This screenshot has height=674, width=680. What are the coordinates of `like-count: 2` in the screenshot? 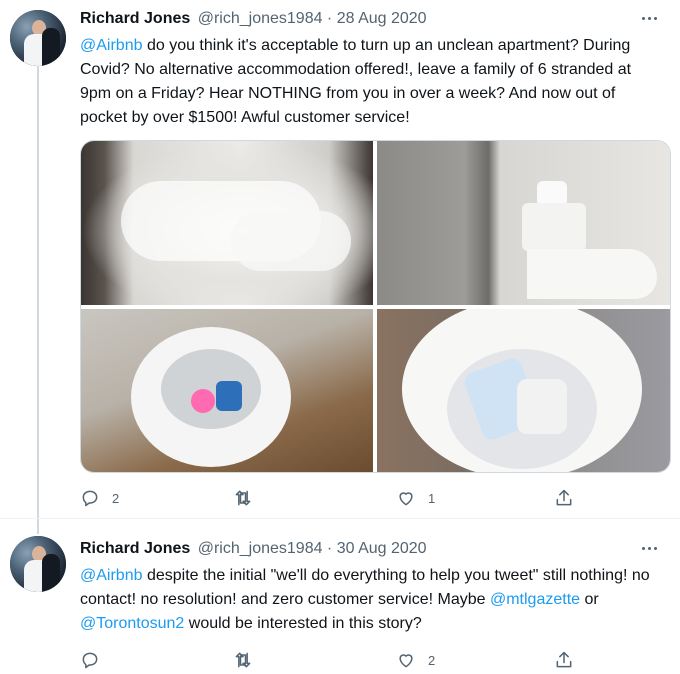 It's located at (432, 660).